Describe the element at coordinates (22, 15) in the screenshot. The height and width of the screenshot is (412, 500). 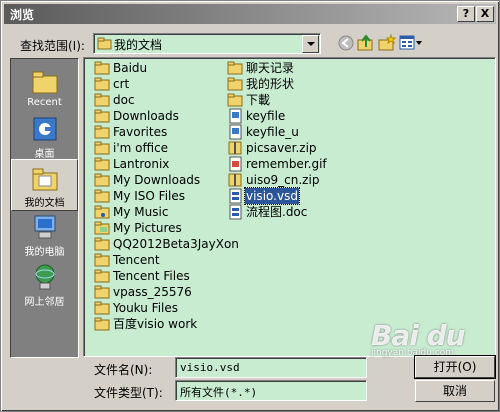
I see `dialog-title: 浏览` at that location.